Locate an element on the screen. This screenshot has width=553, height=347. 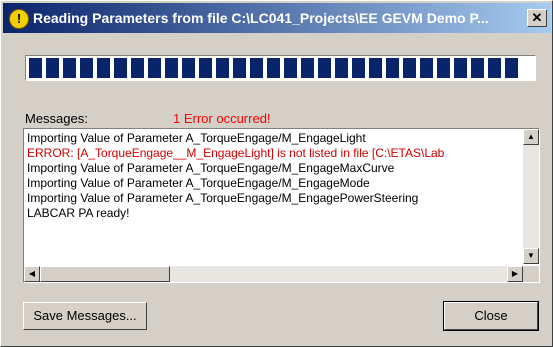
scroll-corner is located at coordinates (531, 274).